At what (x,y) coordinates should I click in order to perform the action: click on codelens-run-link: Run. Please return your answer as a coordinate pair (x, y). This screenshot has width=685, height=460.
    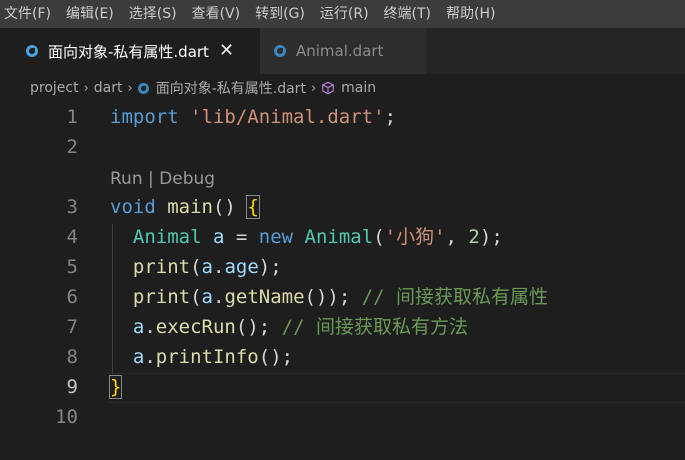
    Looking at the image, I should click on (126, 179).